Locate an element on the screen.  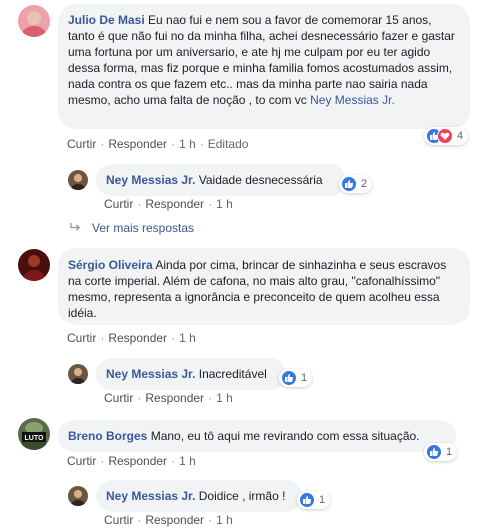
comment-author: Breno Borges is located at coordinates (107, 436).